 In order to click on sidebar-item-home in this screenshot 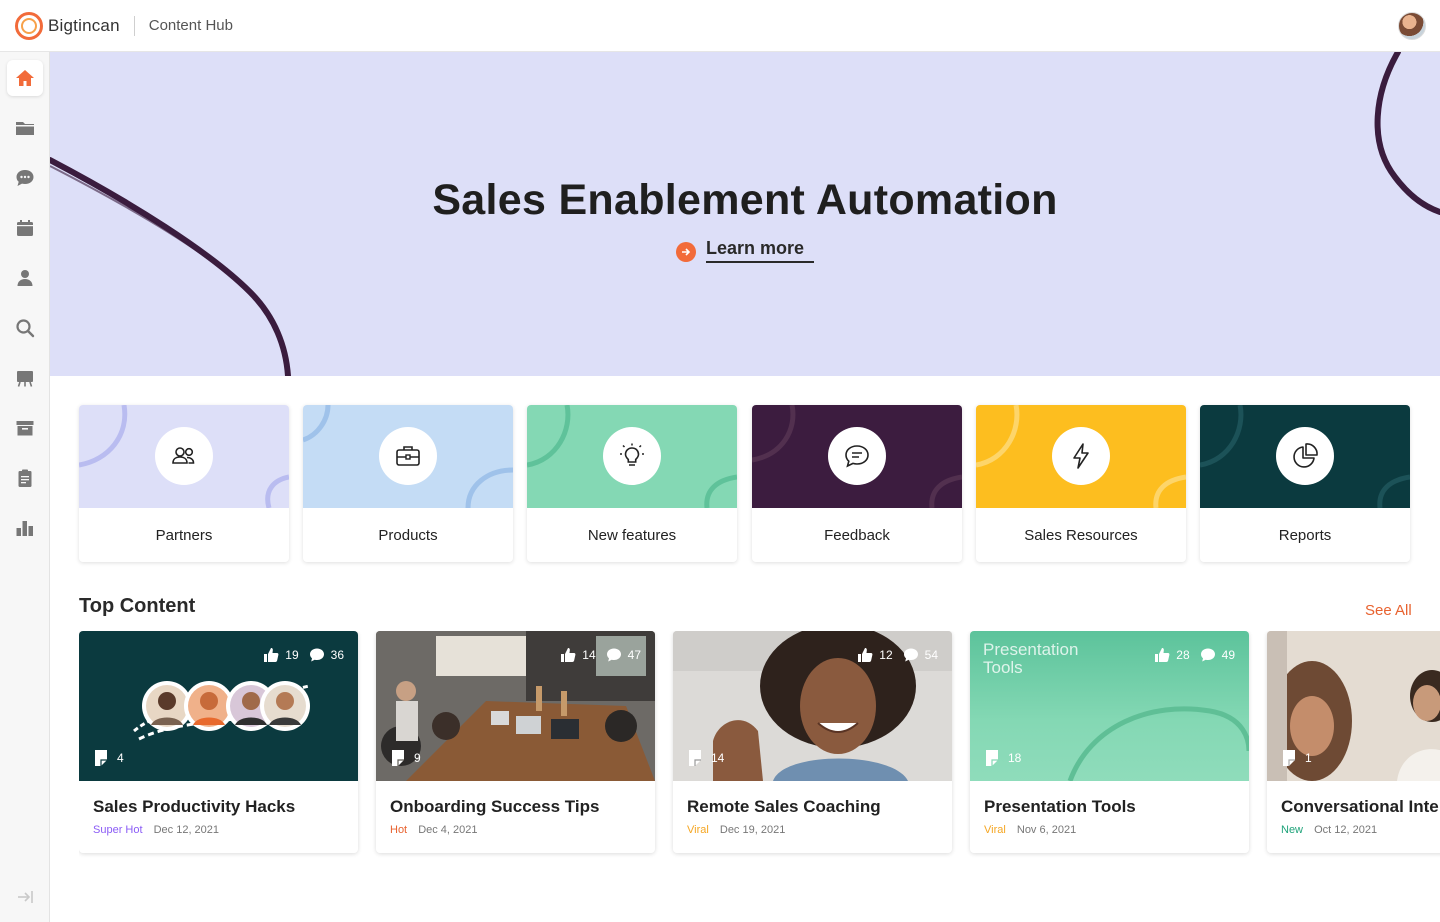, I will do `click(25, 78)`.